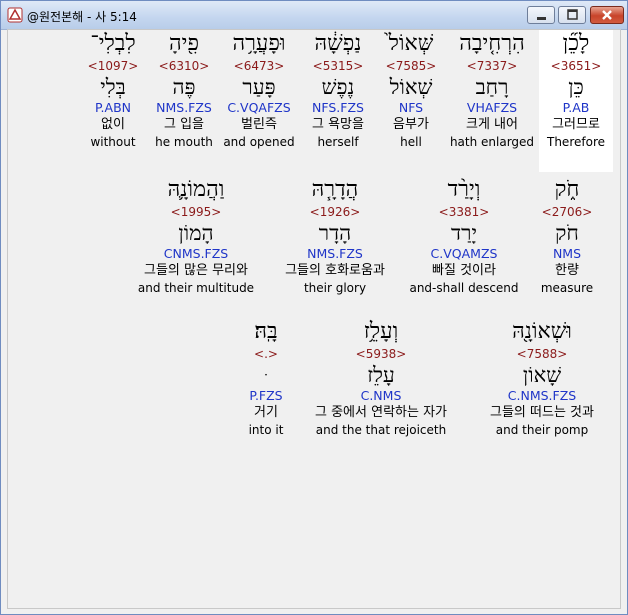 The width and height of the screenshot is (628, 615). Describe the element at coordinates (464, 212) in the screenshot. I see `strong-number: <3381>` at that location.